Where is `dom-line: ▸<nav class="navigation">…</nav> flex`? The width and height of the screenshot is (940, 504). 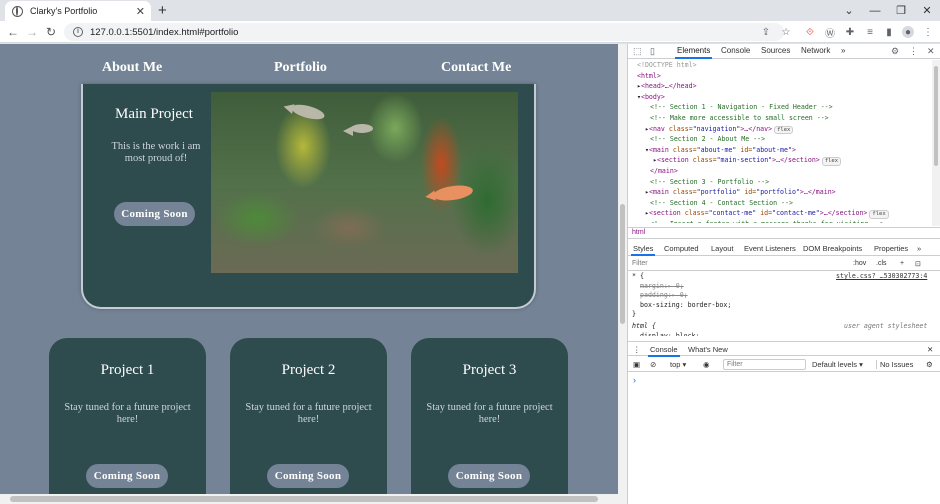 dom-line: ▸<nav class="navigation">…</nav> flex is located at coordinates (719, 129).